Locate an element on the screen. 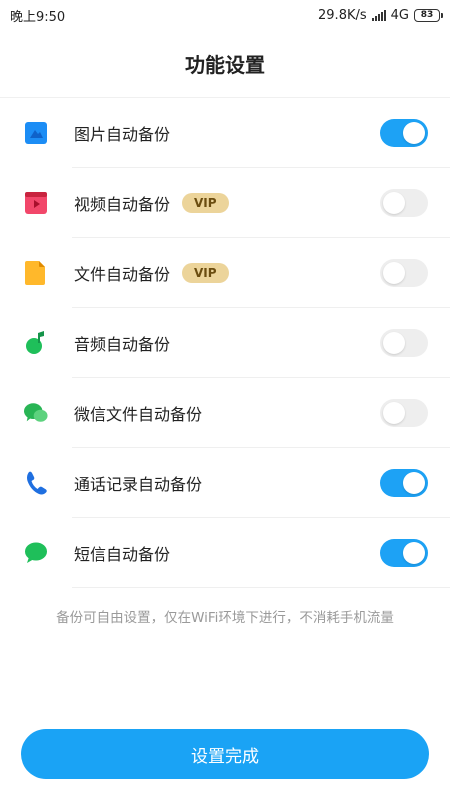 This screenshot has width=450, height=800. setting-row-call-log-backup: 通话记录自动备份 is located at coordinates (225, 483).